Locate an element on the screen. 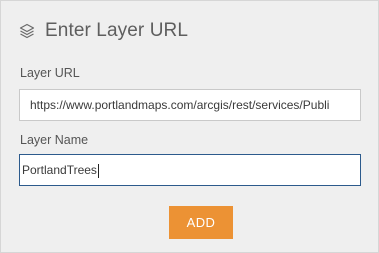 This screenshot has width=379, height=253. text-caret is located at coordinates (98, 170).